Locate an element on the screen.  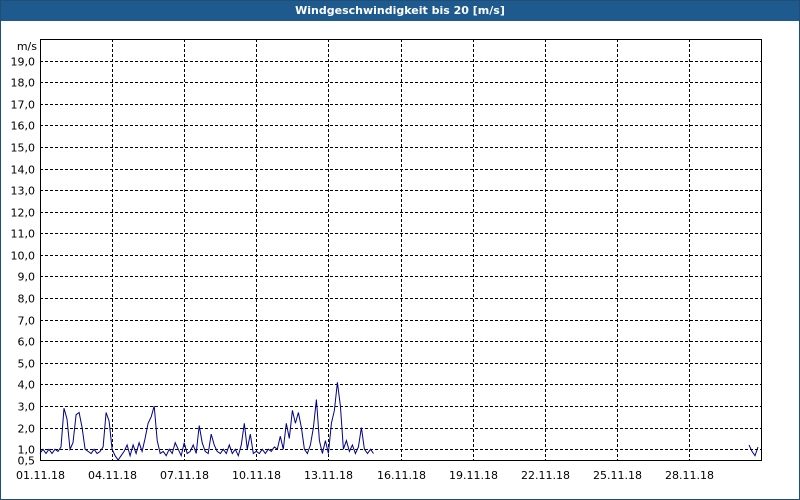
y-tick-label: 4,0 is located at coordinates (27, 385).